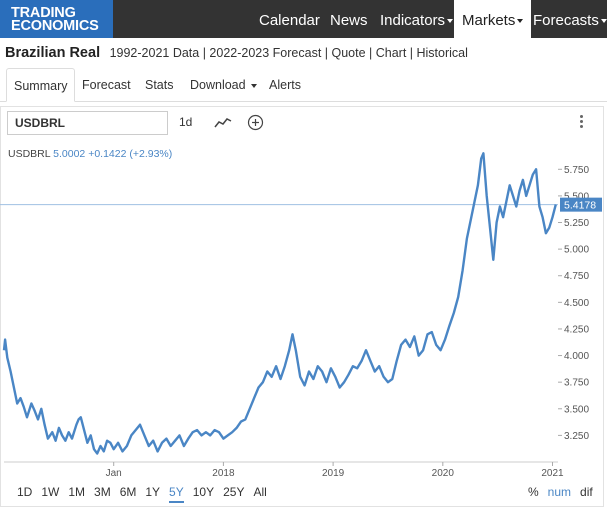 The width and height of the screenshot is (607, 507). I want to click on range-selector: 1D 1W 1M 3M 6M 1Y 5Y 10Y 25Y All, so click(146, 494).